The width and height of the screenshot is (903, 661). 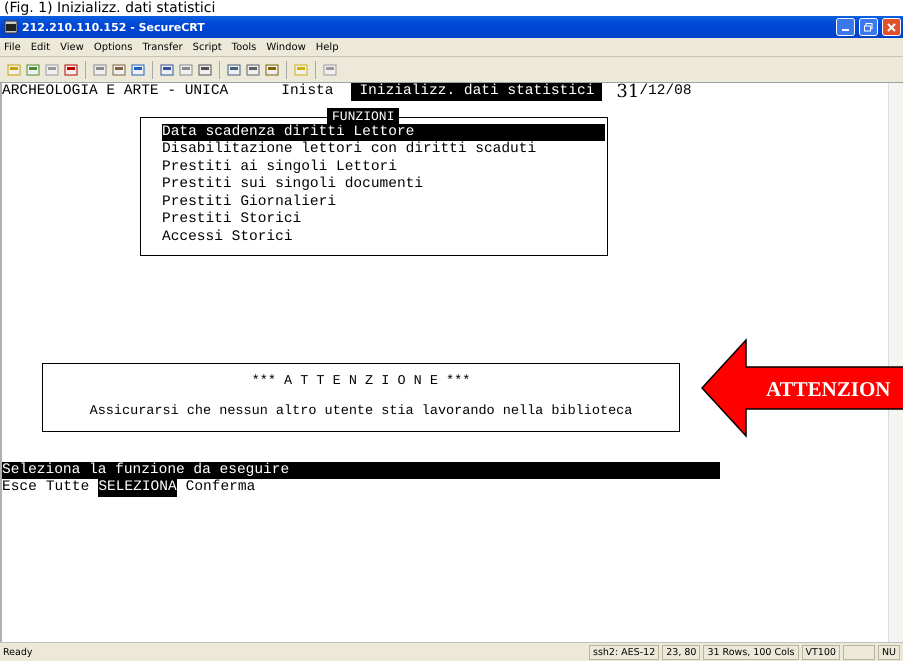 What do you see at coordinates (162, 47) in the screenshot?
I see `menu-item: Transfer` at bounding box center [162, 47].